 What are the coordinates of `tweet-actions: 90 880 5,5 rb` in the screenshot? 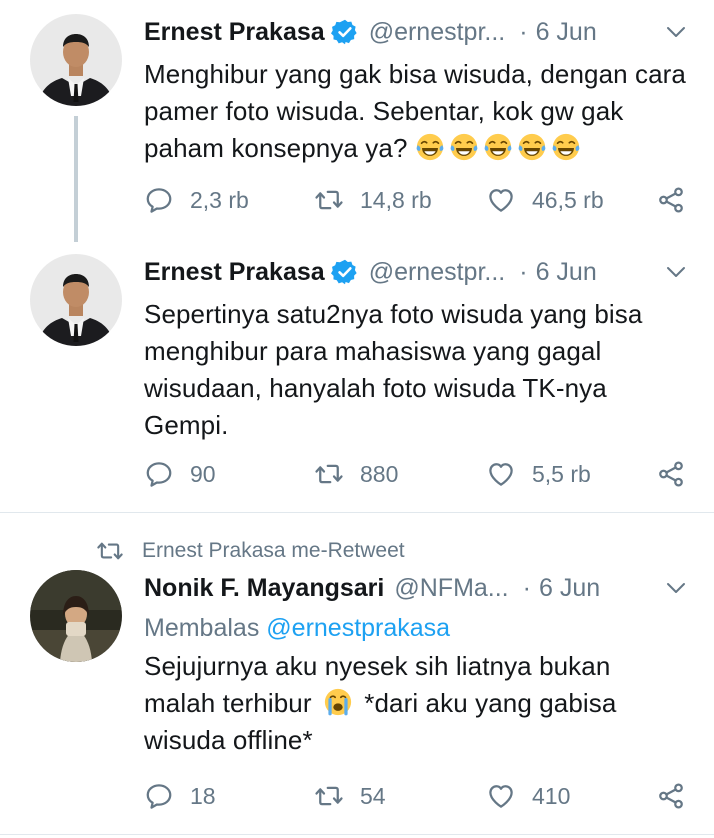 It's located at (357, 474).